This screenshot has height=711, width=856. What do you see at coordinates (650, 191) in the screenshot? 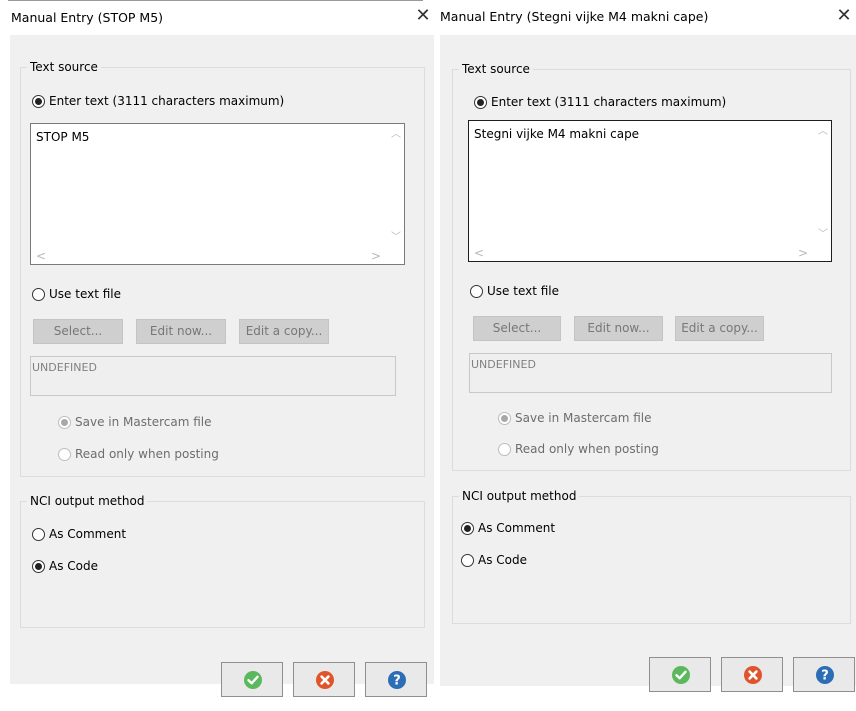
I see `text-entry-area: Stegni vijke M4 makni cape ︿ ﹀ < >` at bounding box center [650, 191].